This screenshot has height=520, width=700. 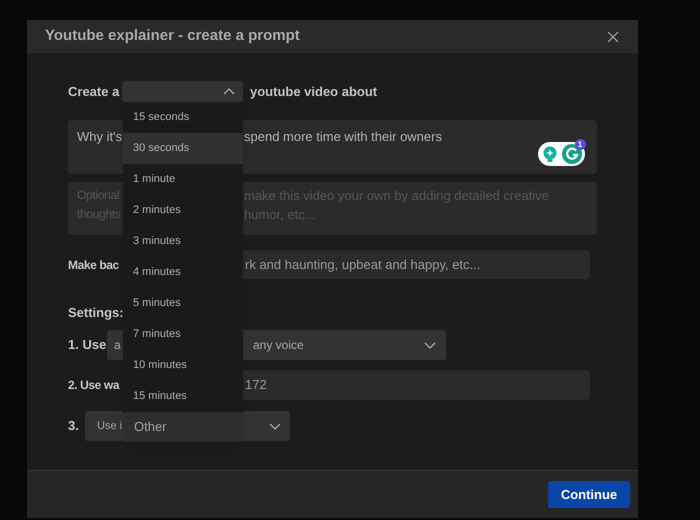 What do you see at coordinates (94, 91) in the screenshot?
I see `label: Create a` at bounding box center [94, 91].